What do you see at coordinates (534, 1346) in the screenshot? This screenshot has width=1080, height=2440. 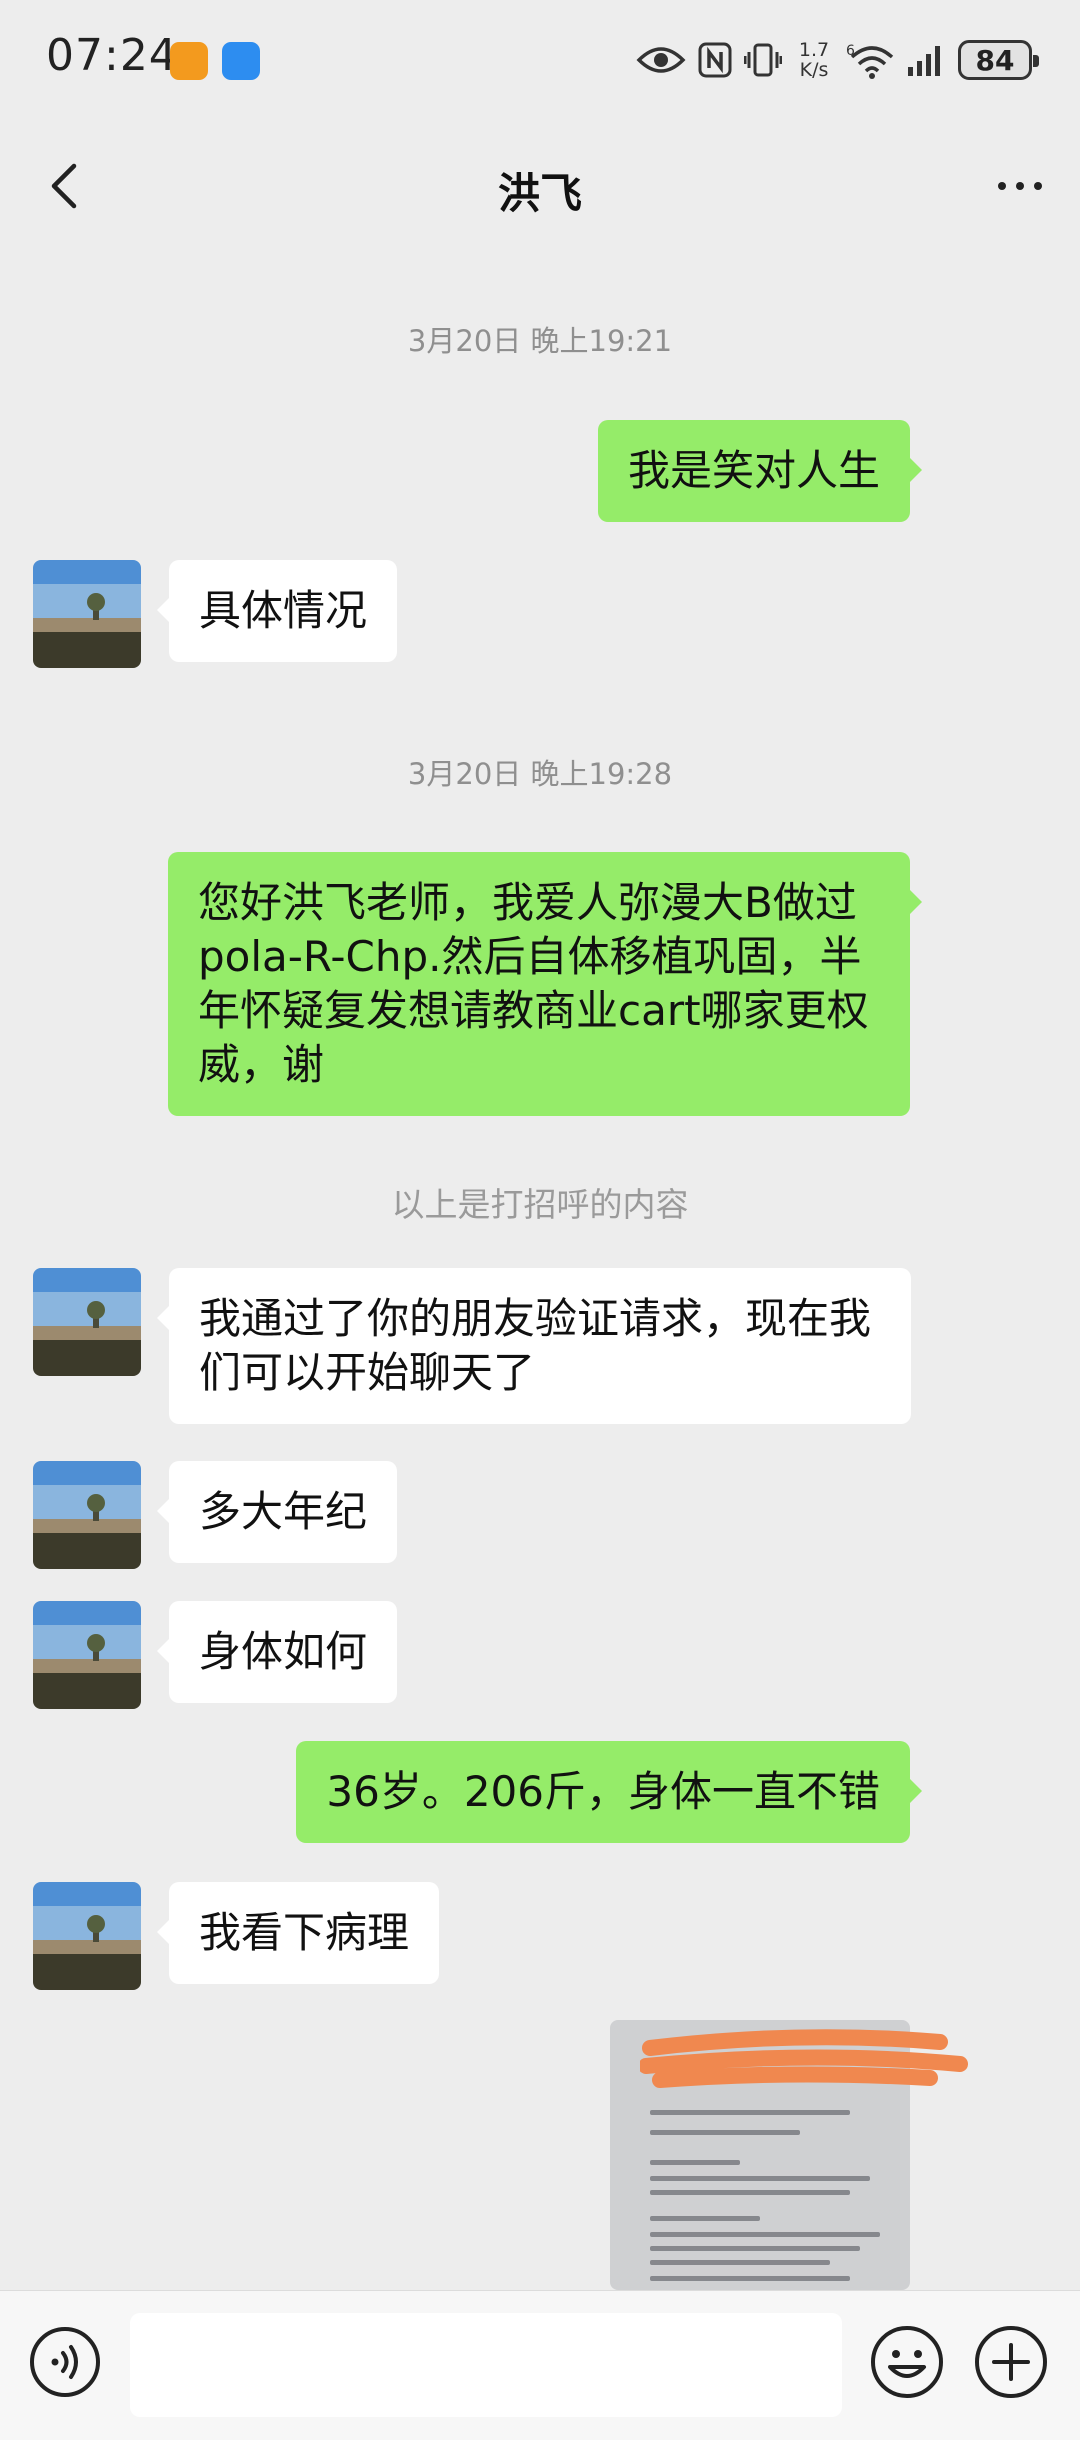 I see `incoming-message: 我通过了你的朋友验证请求，现在我们可以开始聊天了` at bounding box center [534, 1346].